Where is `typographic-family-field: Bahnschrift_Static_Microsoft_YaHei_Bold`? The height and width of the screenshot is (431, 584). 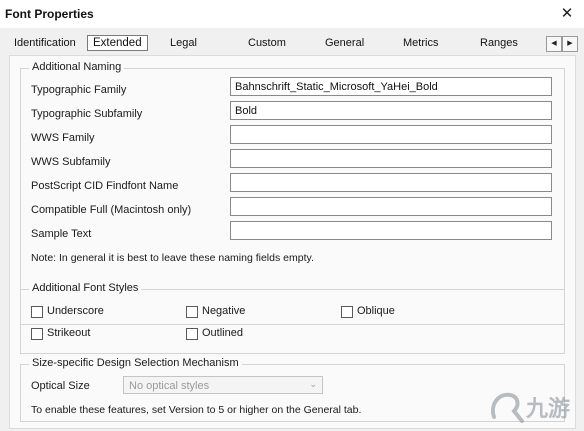
typographic-family-field: Bahnschrift_Static_Microsoft_YaHei_Bold is located at coordinates (391, 86).